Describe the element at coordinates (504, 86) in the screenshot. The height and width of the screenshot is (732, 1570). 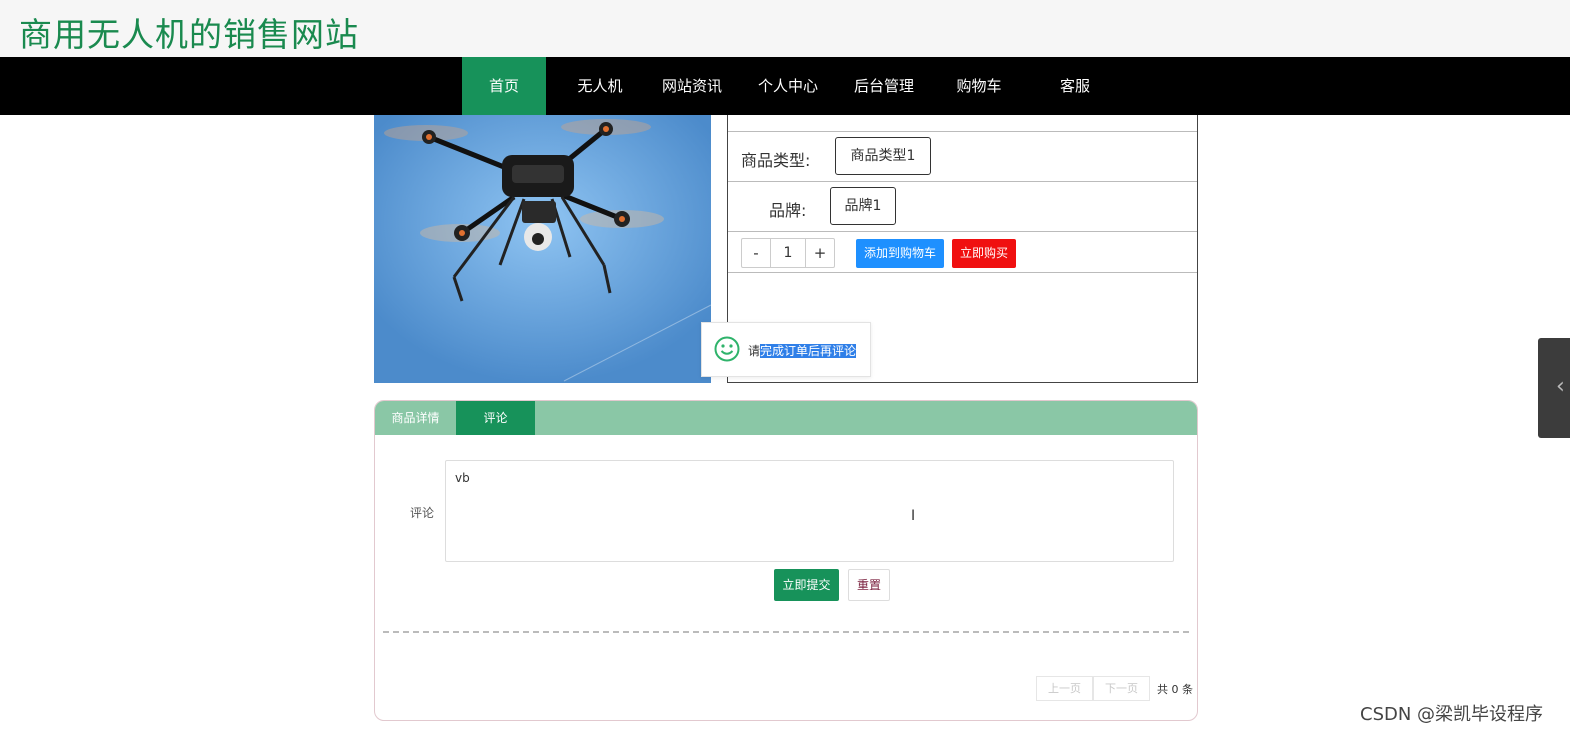
I see `nav-home: 首页` at that location.